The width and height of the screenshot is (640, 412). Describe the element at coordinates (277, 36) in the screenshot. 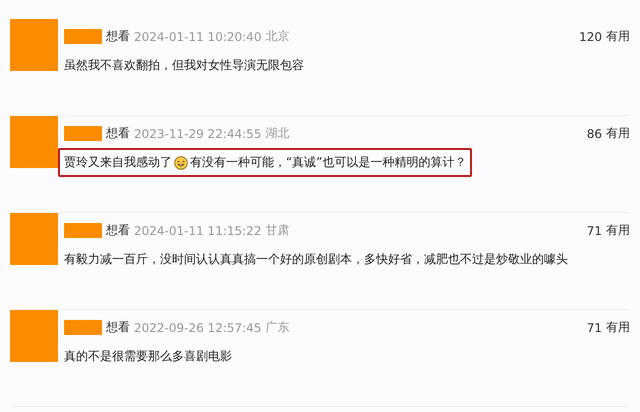

I see `comment-location: 北京` at that location.